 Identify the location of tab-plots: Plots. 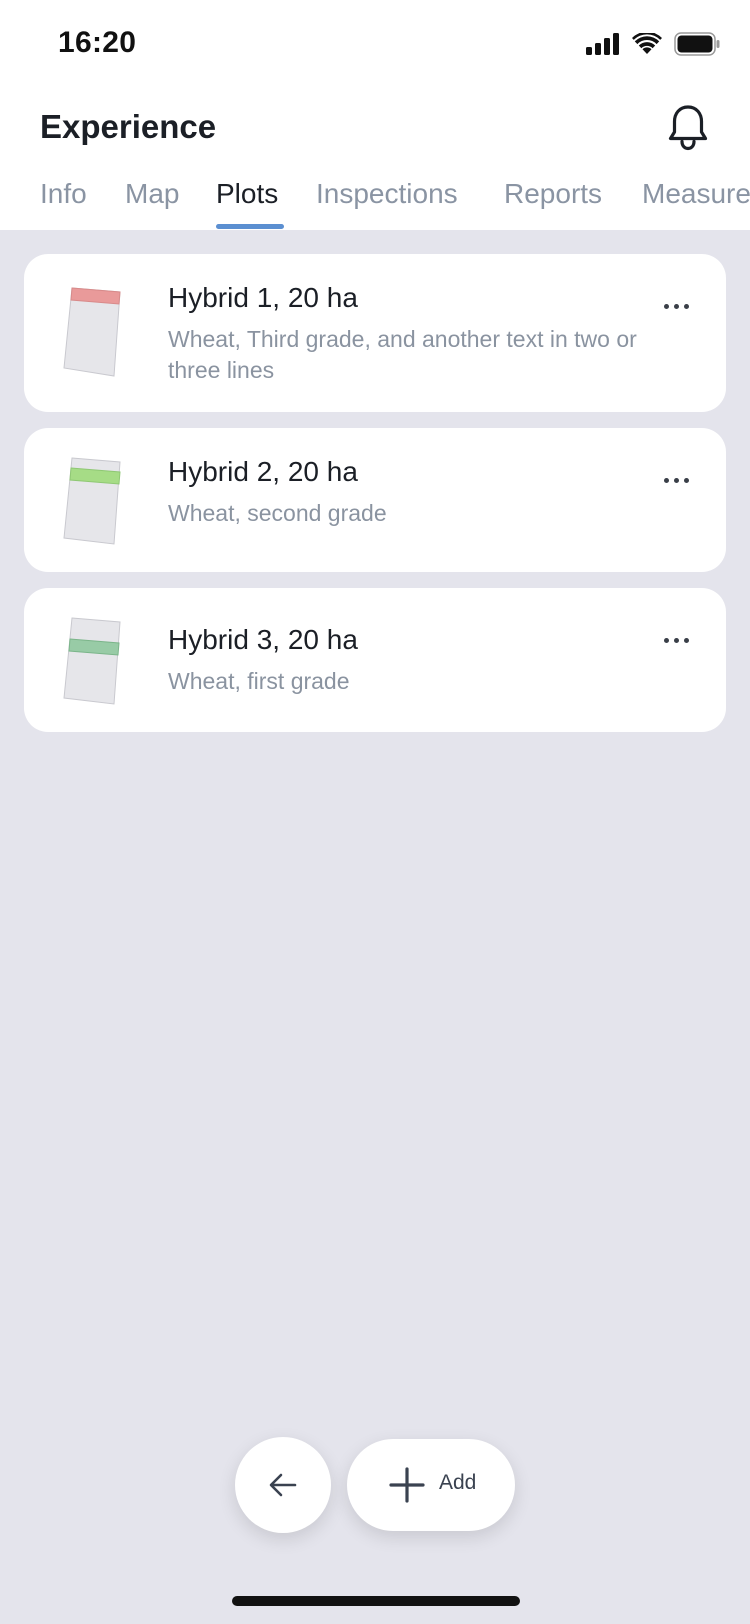
(247, 194).